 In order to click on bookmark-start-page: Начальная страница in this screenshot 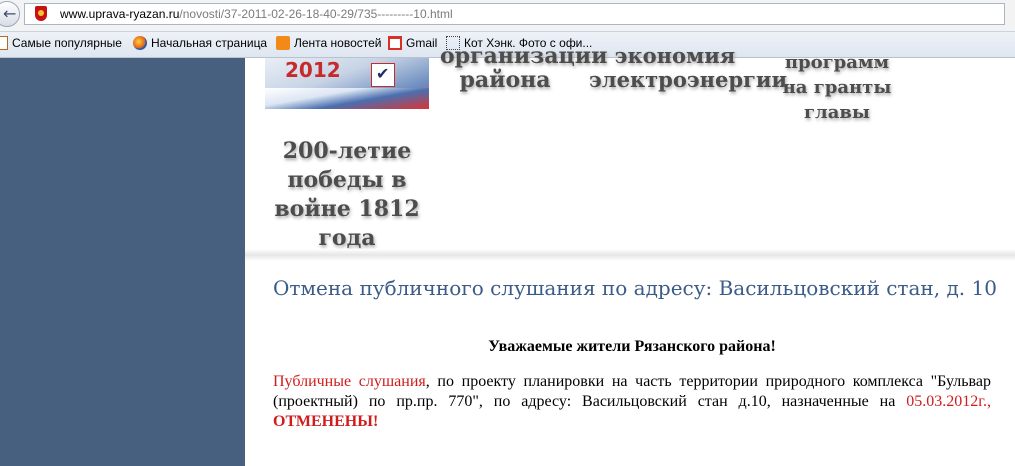, I will do `click(200, 45)`.